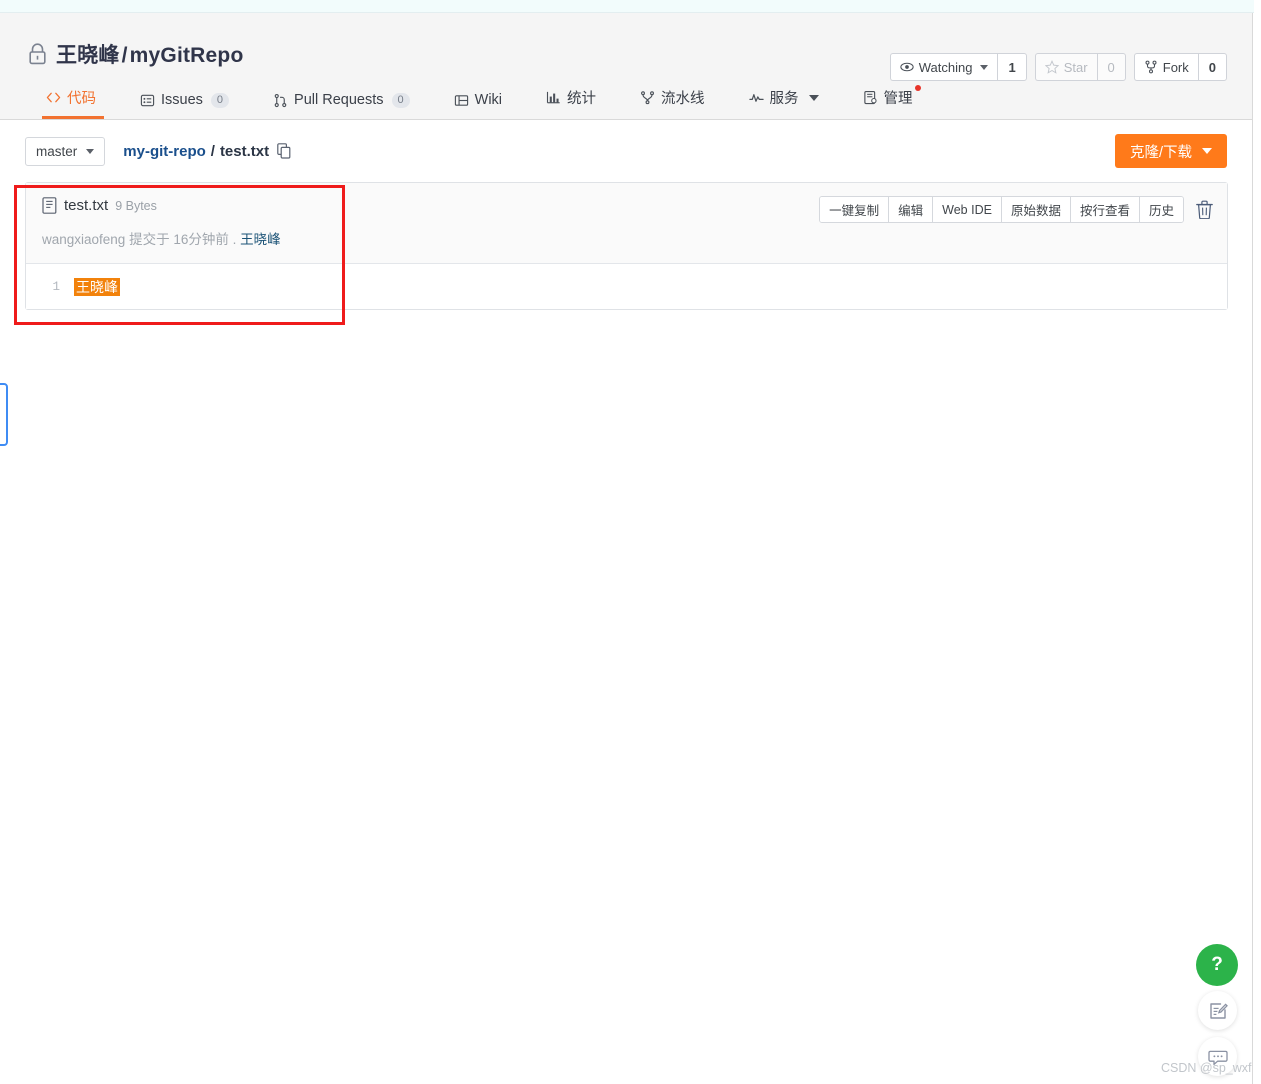  What do you see at coordinates (220, 100) in the screenshot?
I see `tab-issues-count: 0` at bounding box center [220, 100].